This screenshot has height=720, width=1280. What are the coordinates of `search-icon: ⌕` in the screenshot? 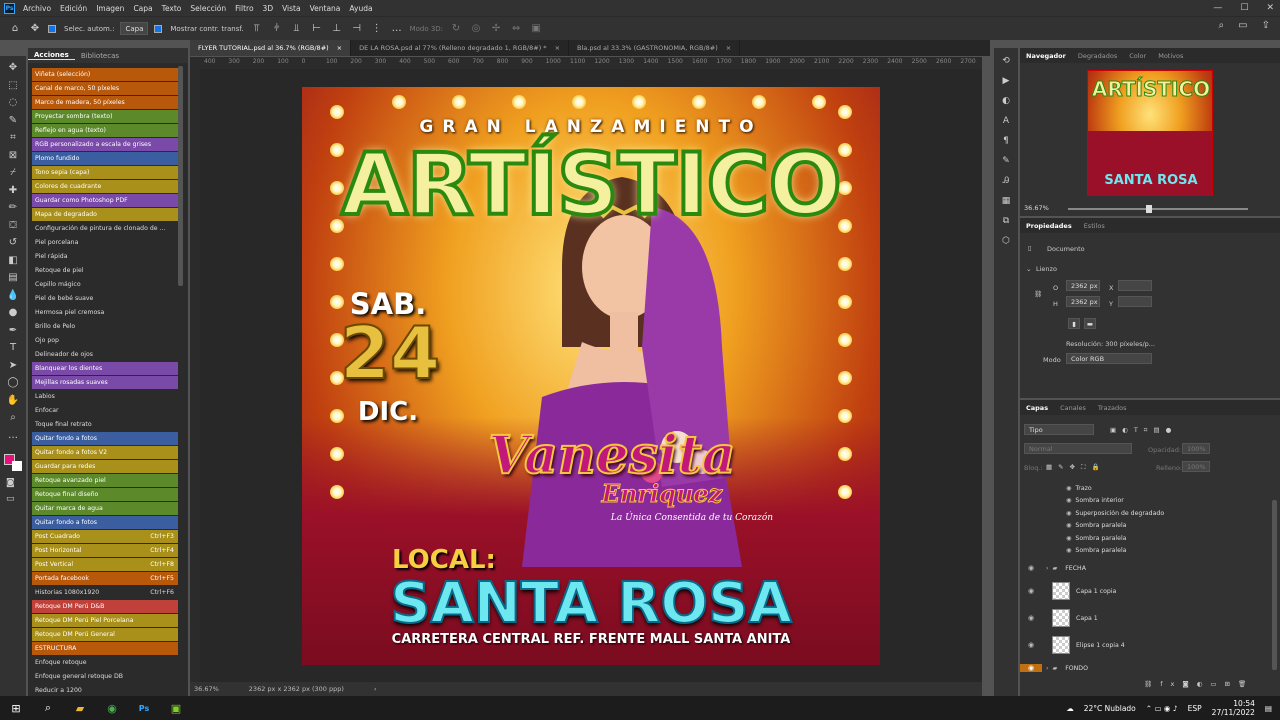 It's located at (1222, 25).